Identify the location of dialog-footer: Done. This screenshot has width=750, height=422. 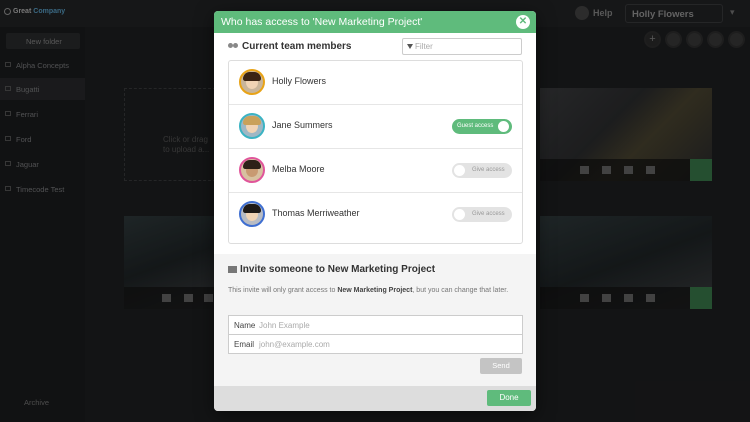
(375, 398).